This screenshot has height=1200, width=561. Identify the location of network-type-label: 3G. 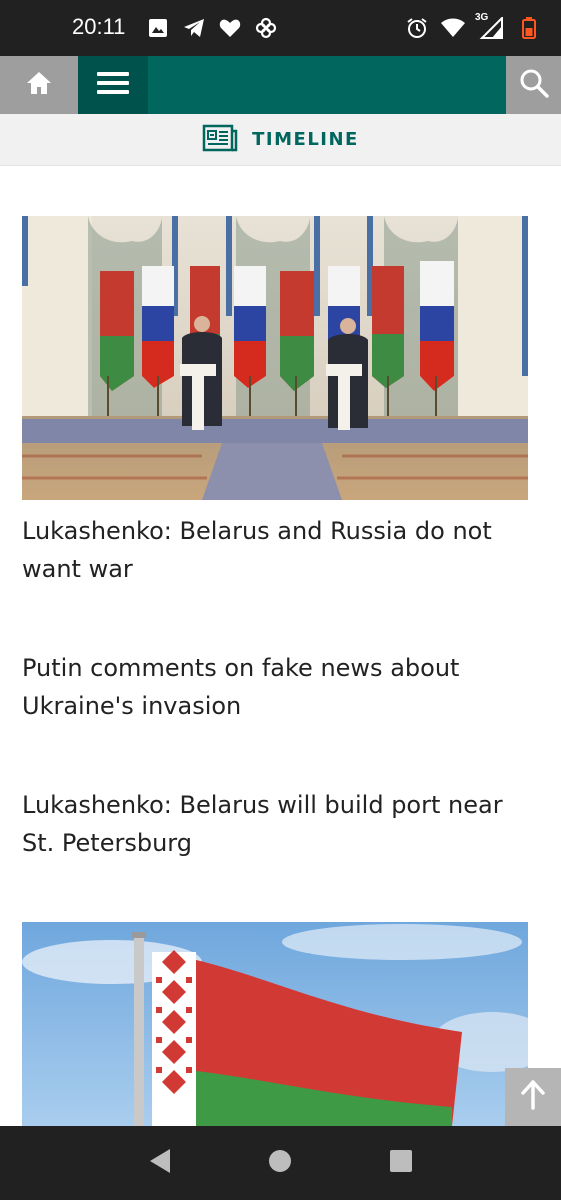
(482, 17).